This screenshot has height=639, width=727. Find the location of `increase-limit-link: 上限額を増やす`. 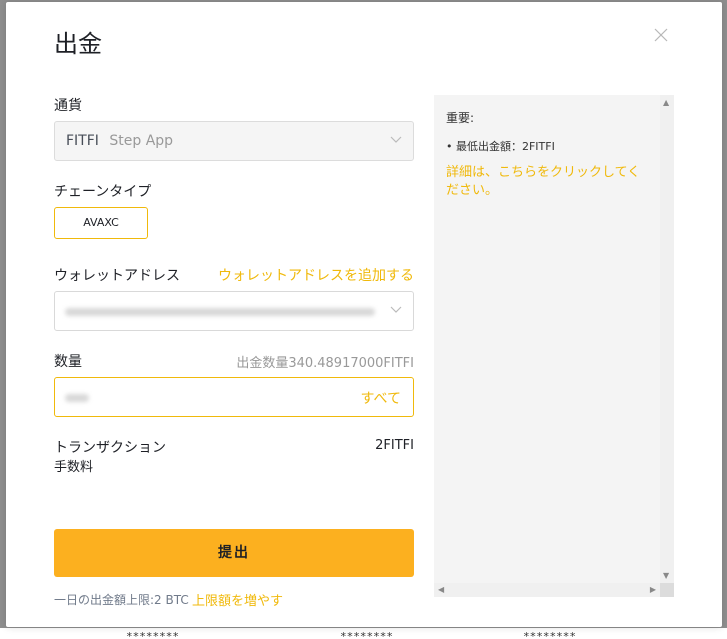

increase-limit-link: 上限額を増やす is located at coordinates (237, 599).